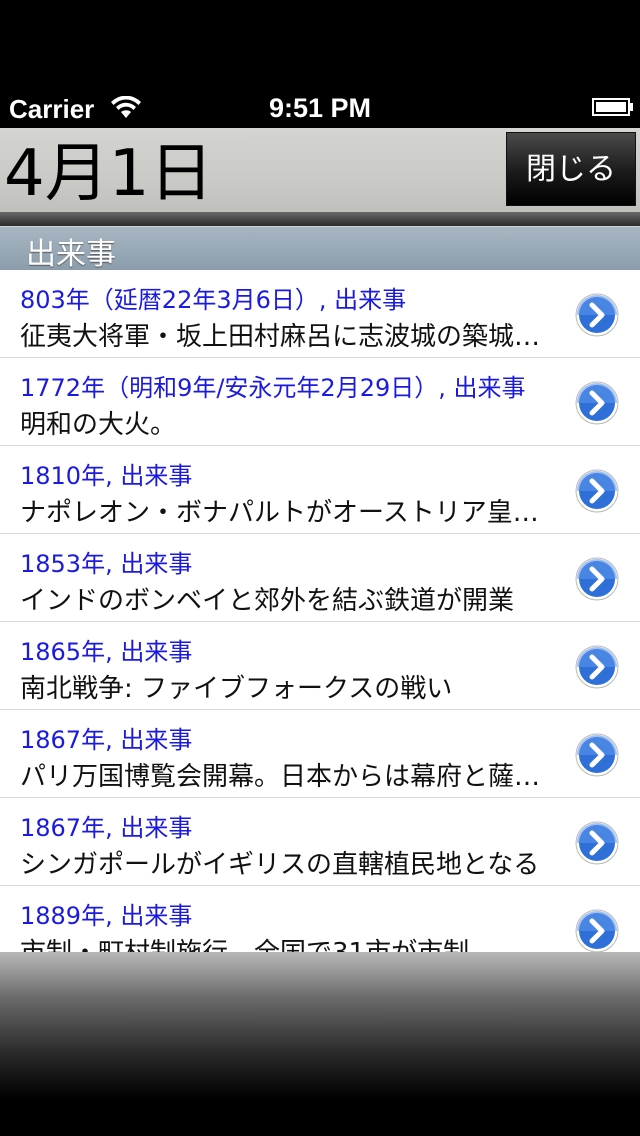  Describe the element at coordinates (288, 777) in the screenshot. I see `event-description: パリ万国博覧会開幕。日本からは幕府と薩摩藩が出展` at that location.